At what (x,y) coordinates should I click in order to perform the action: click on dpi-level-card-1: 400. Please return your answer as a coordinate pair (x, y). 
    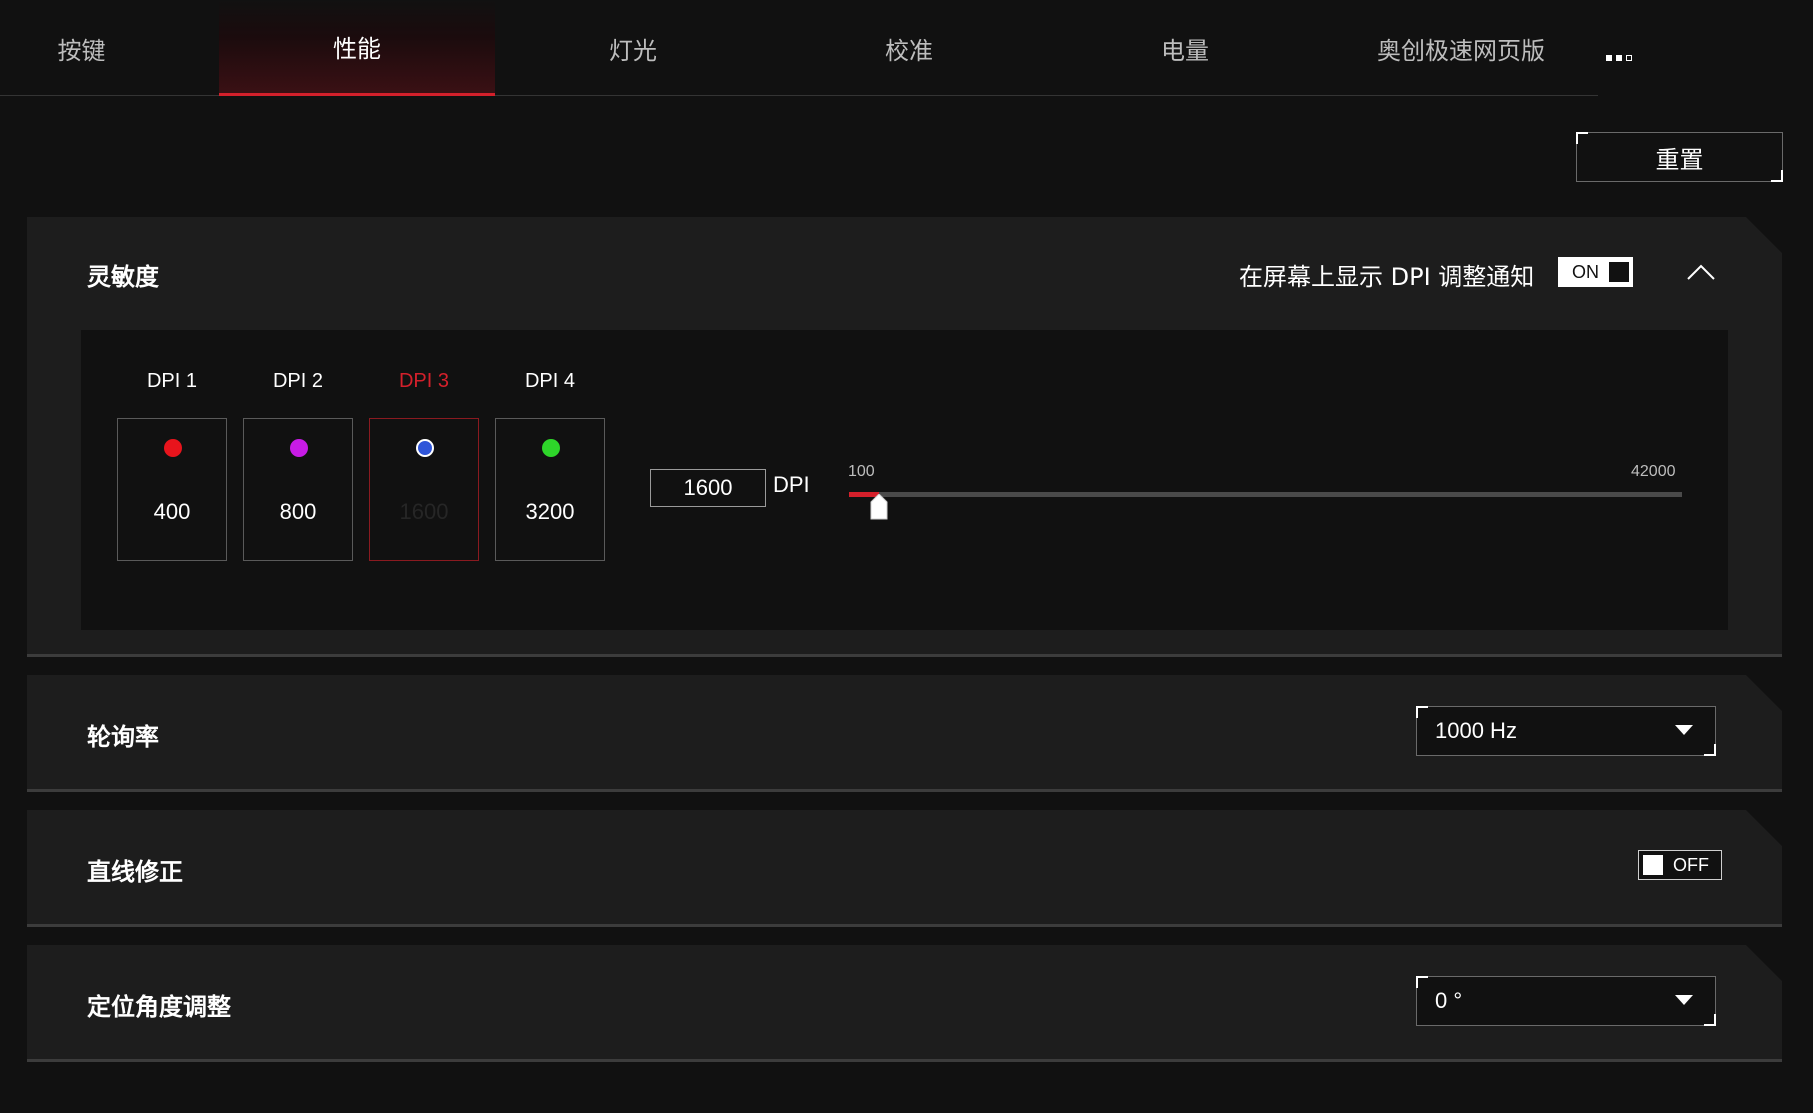
    Looking at the image, I should click on (172, 489).